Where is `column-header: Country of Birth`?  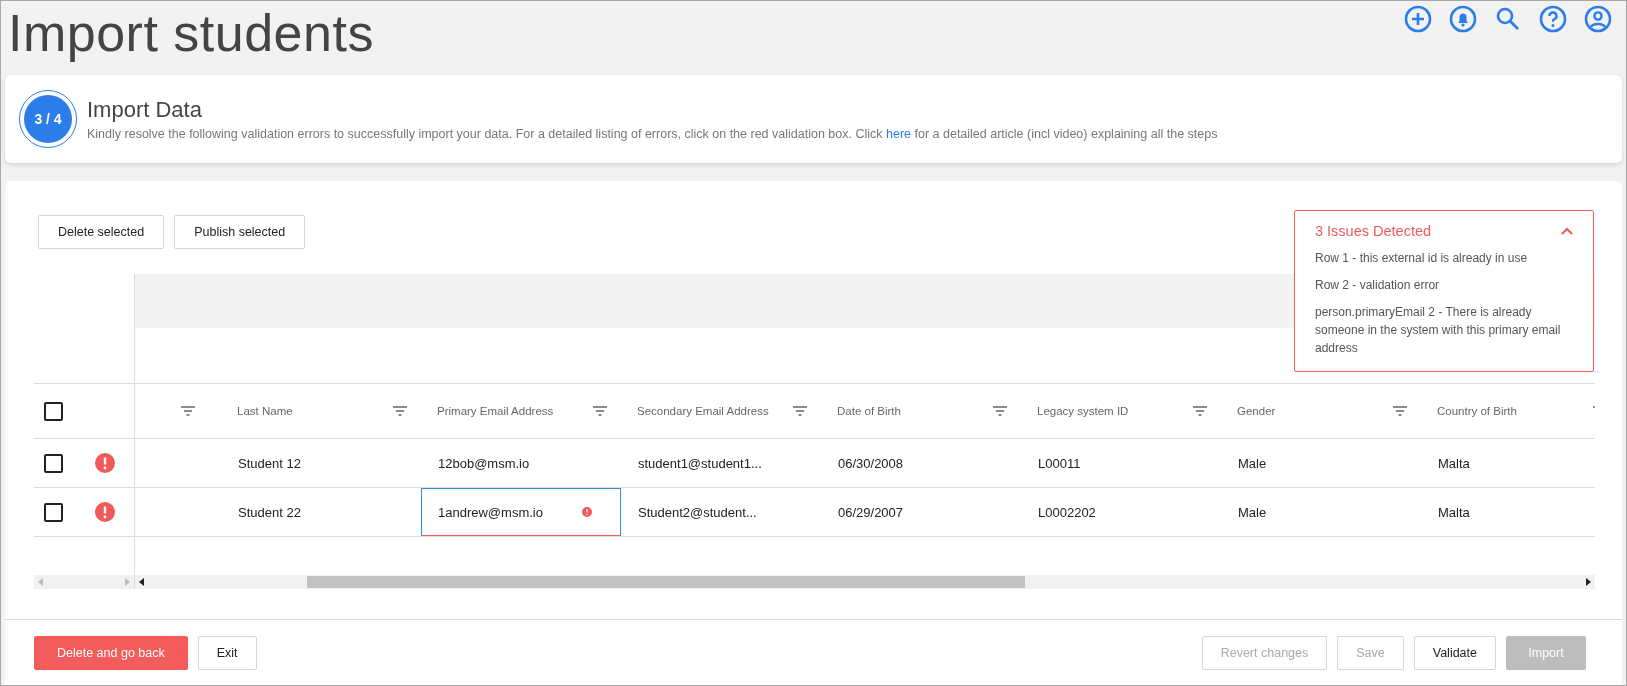 column-header: Country of Birth is located at coordinates (1477, 411).